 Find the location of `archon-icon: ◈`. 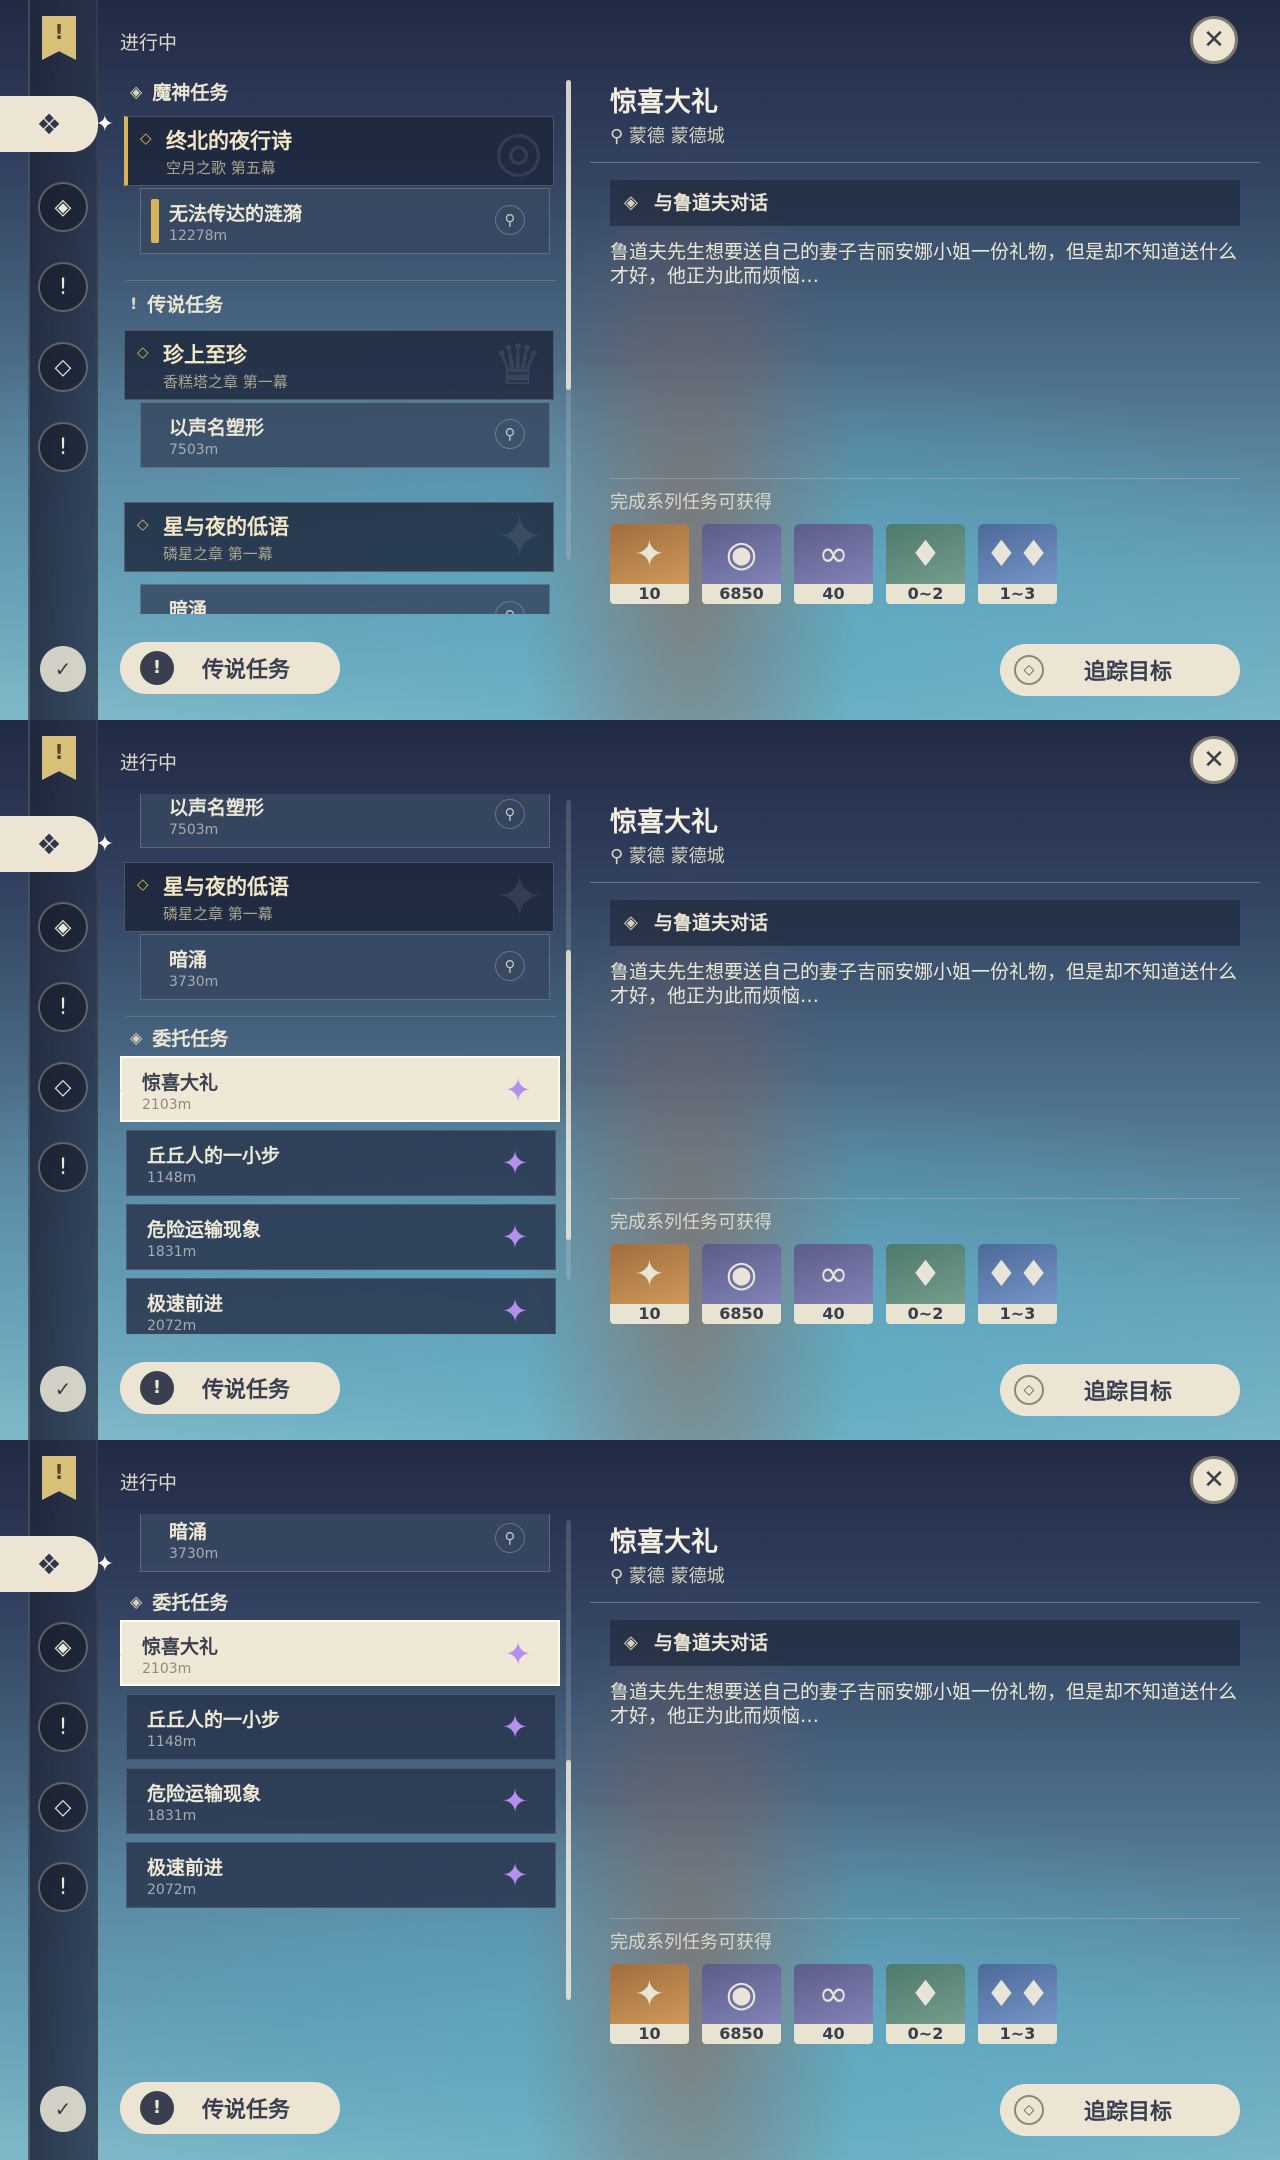

archon-icon: ◈ is located at coordinates (136, 91).